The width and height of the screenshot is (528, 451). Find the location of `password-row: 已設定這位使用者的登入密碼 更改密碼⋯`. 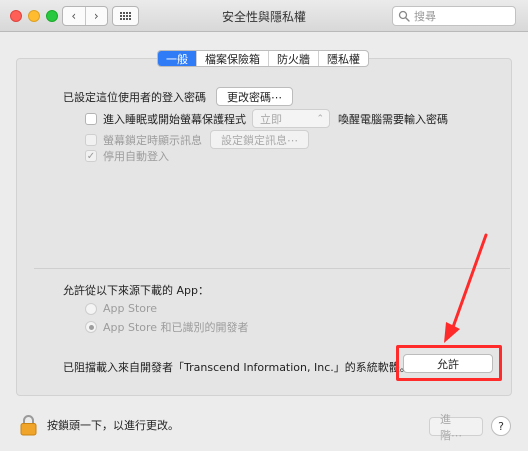

password-row: 已設定這位使用者的登入密碼 更改密碼⋯ is located at coordinates (178, 96).